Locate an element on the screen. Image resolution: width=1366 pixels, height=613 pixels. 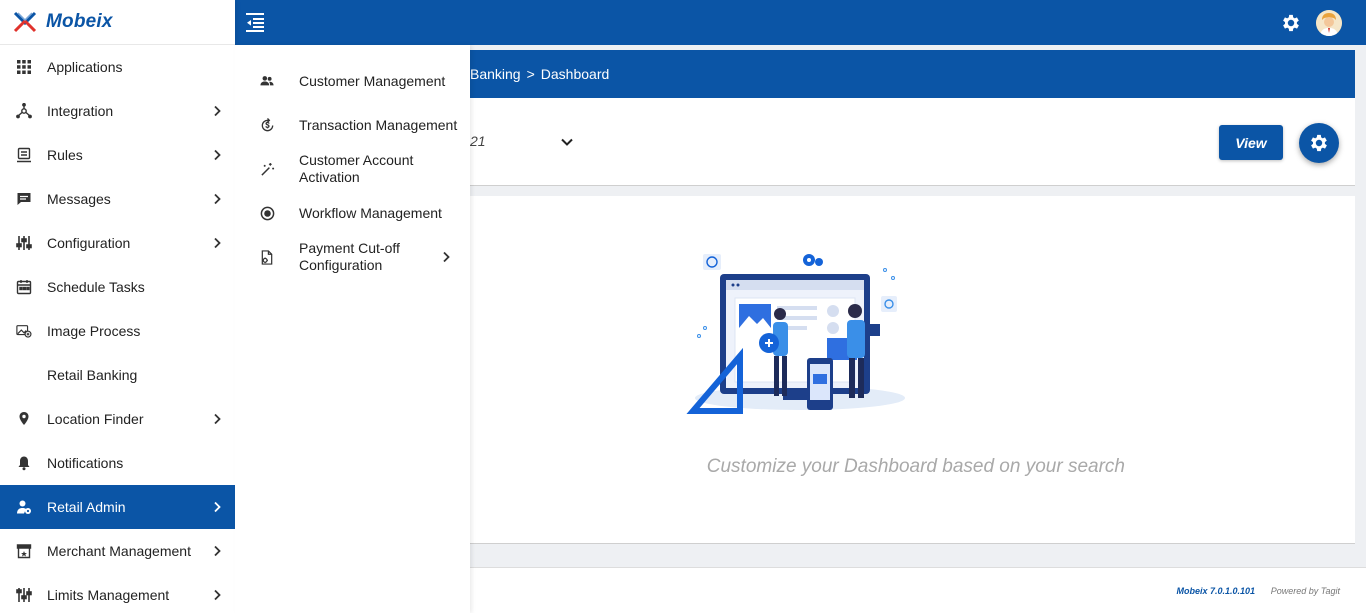
dashboard-settings-button is located at coordinates (1319, 143).